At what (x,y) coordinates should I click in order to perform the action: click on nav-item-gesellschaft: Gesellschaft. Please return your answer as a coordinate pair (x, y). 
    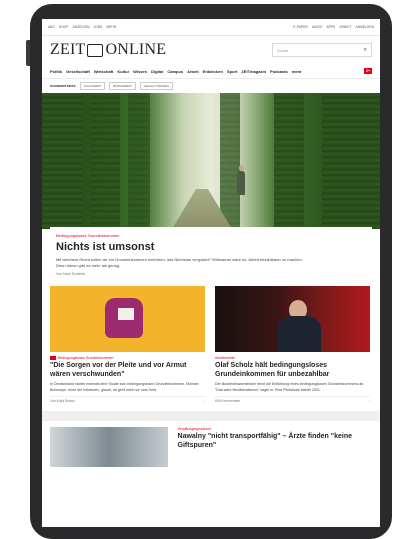
    Looking at the image, I should click on (78, 71).